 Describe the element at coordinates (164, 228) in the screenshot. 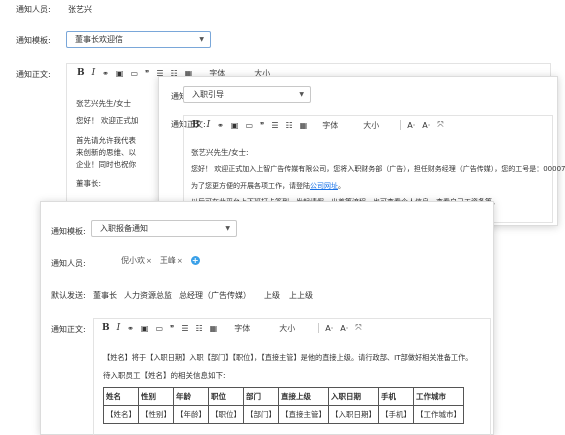

I see `template-select: 入职报备通知 ▼` at that location.